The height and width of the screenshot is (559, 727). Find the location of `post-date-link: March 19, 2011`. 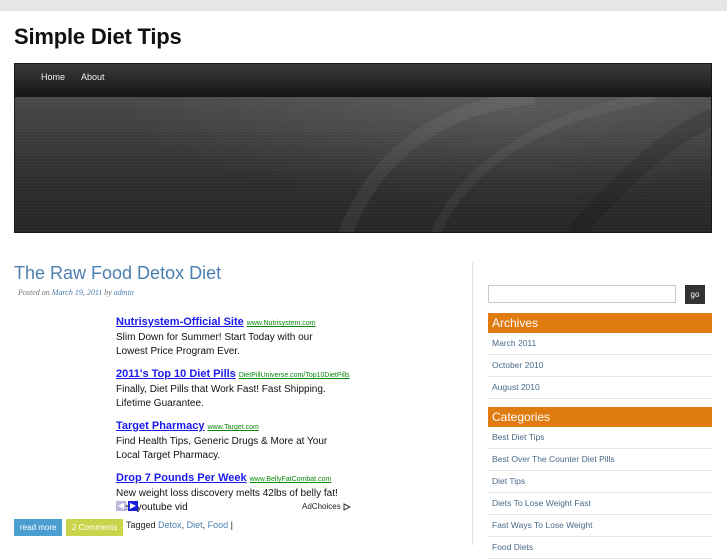

post-date-link: March 19, 2011 is located at coordinates (77, 292).